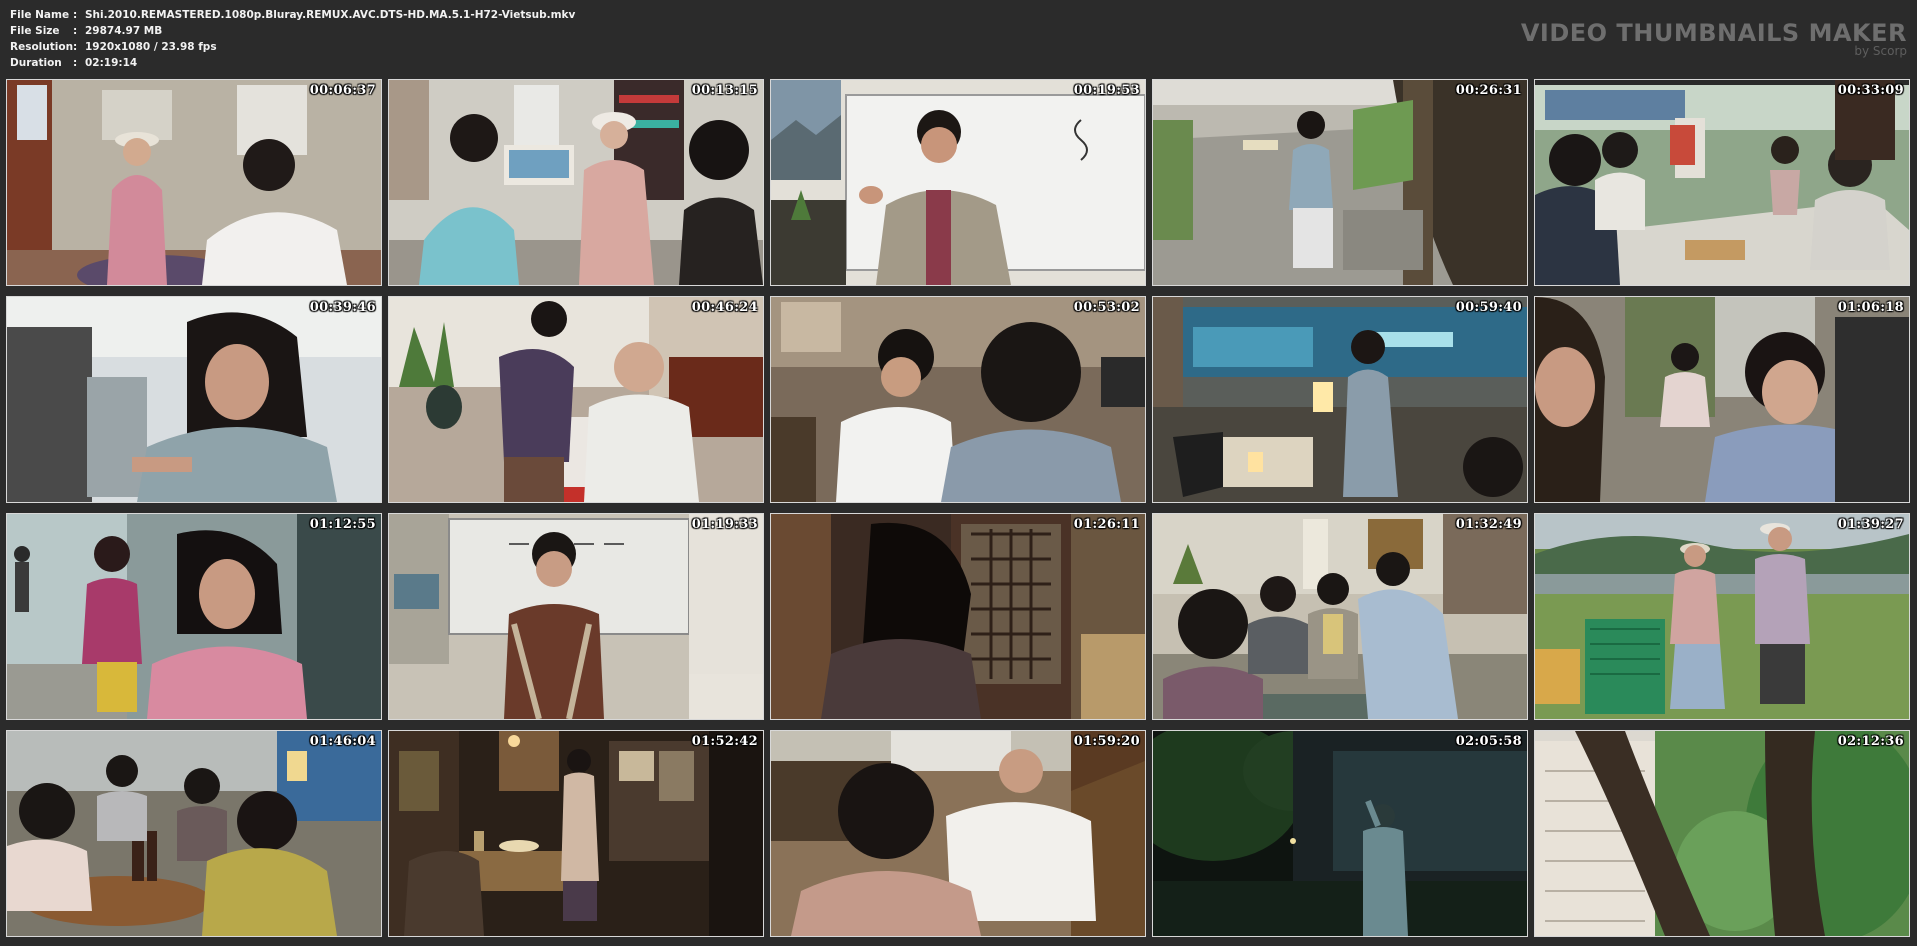  I want to click on video-thumbnail: 00:13:15, so click(576, 182).